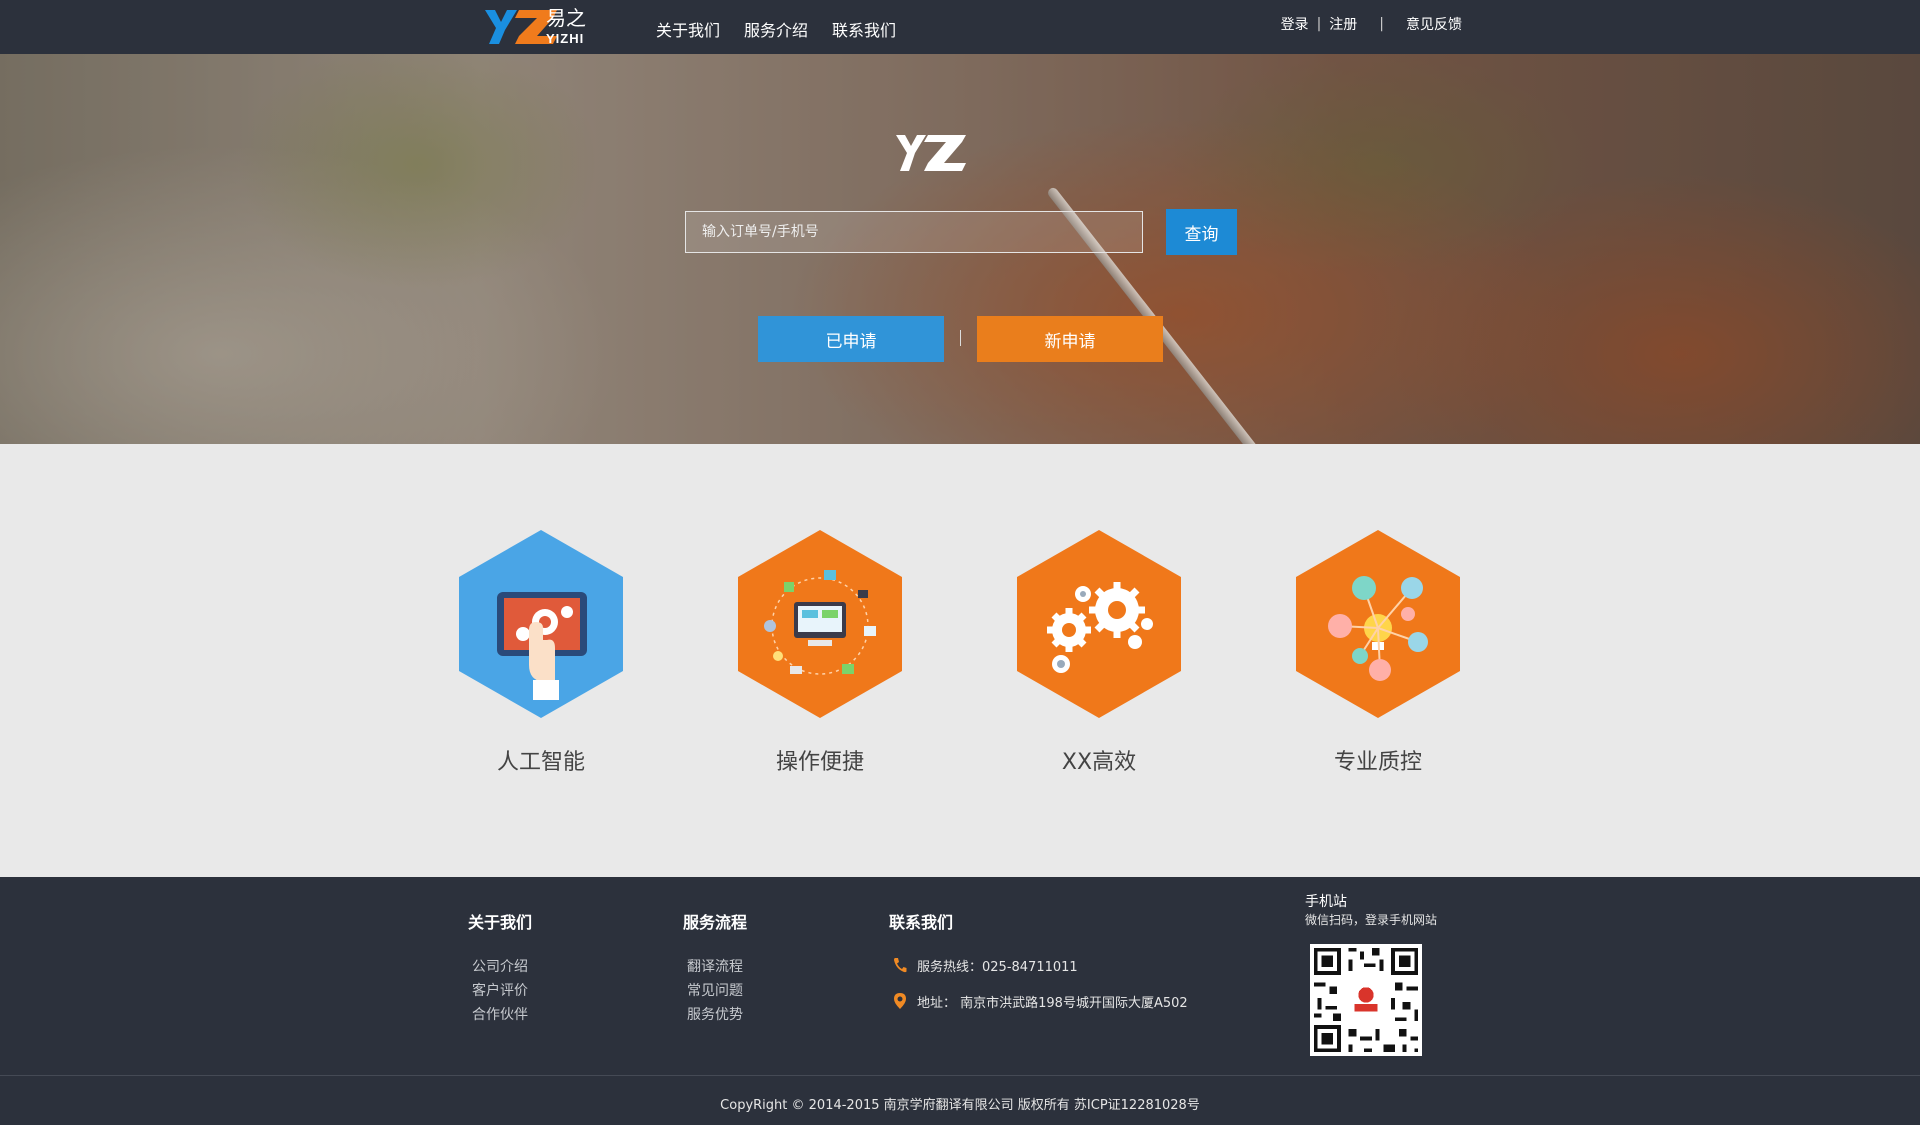 The width and height of the screenshot is (1920, 1125). What do you see at coordinates (960, 1075) in the screenshot?
I see `footer-divider` at bounding box center [960, 1075].